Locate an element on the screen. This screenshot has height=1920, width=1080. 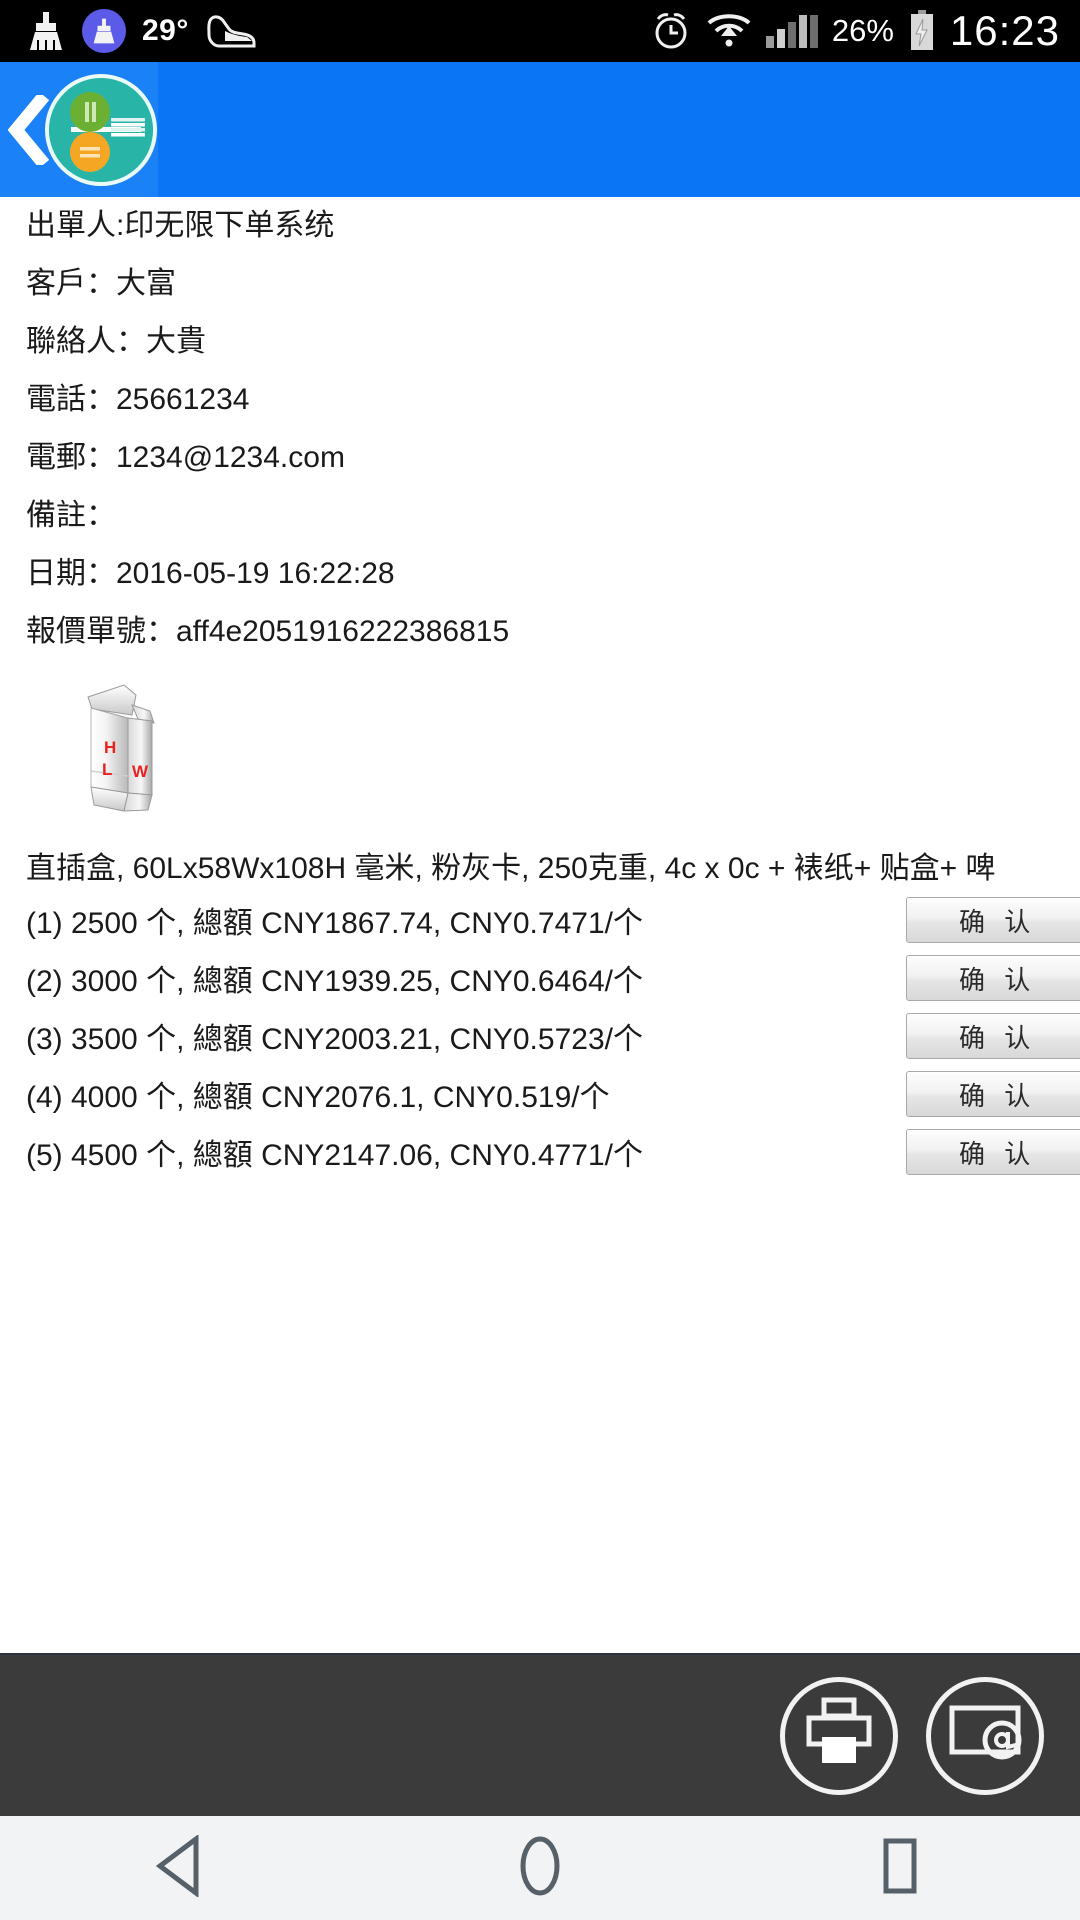
email-label: 電郵： is located at coordinates (71, 457).